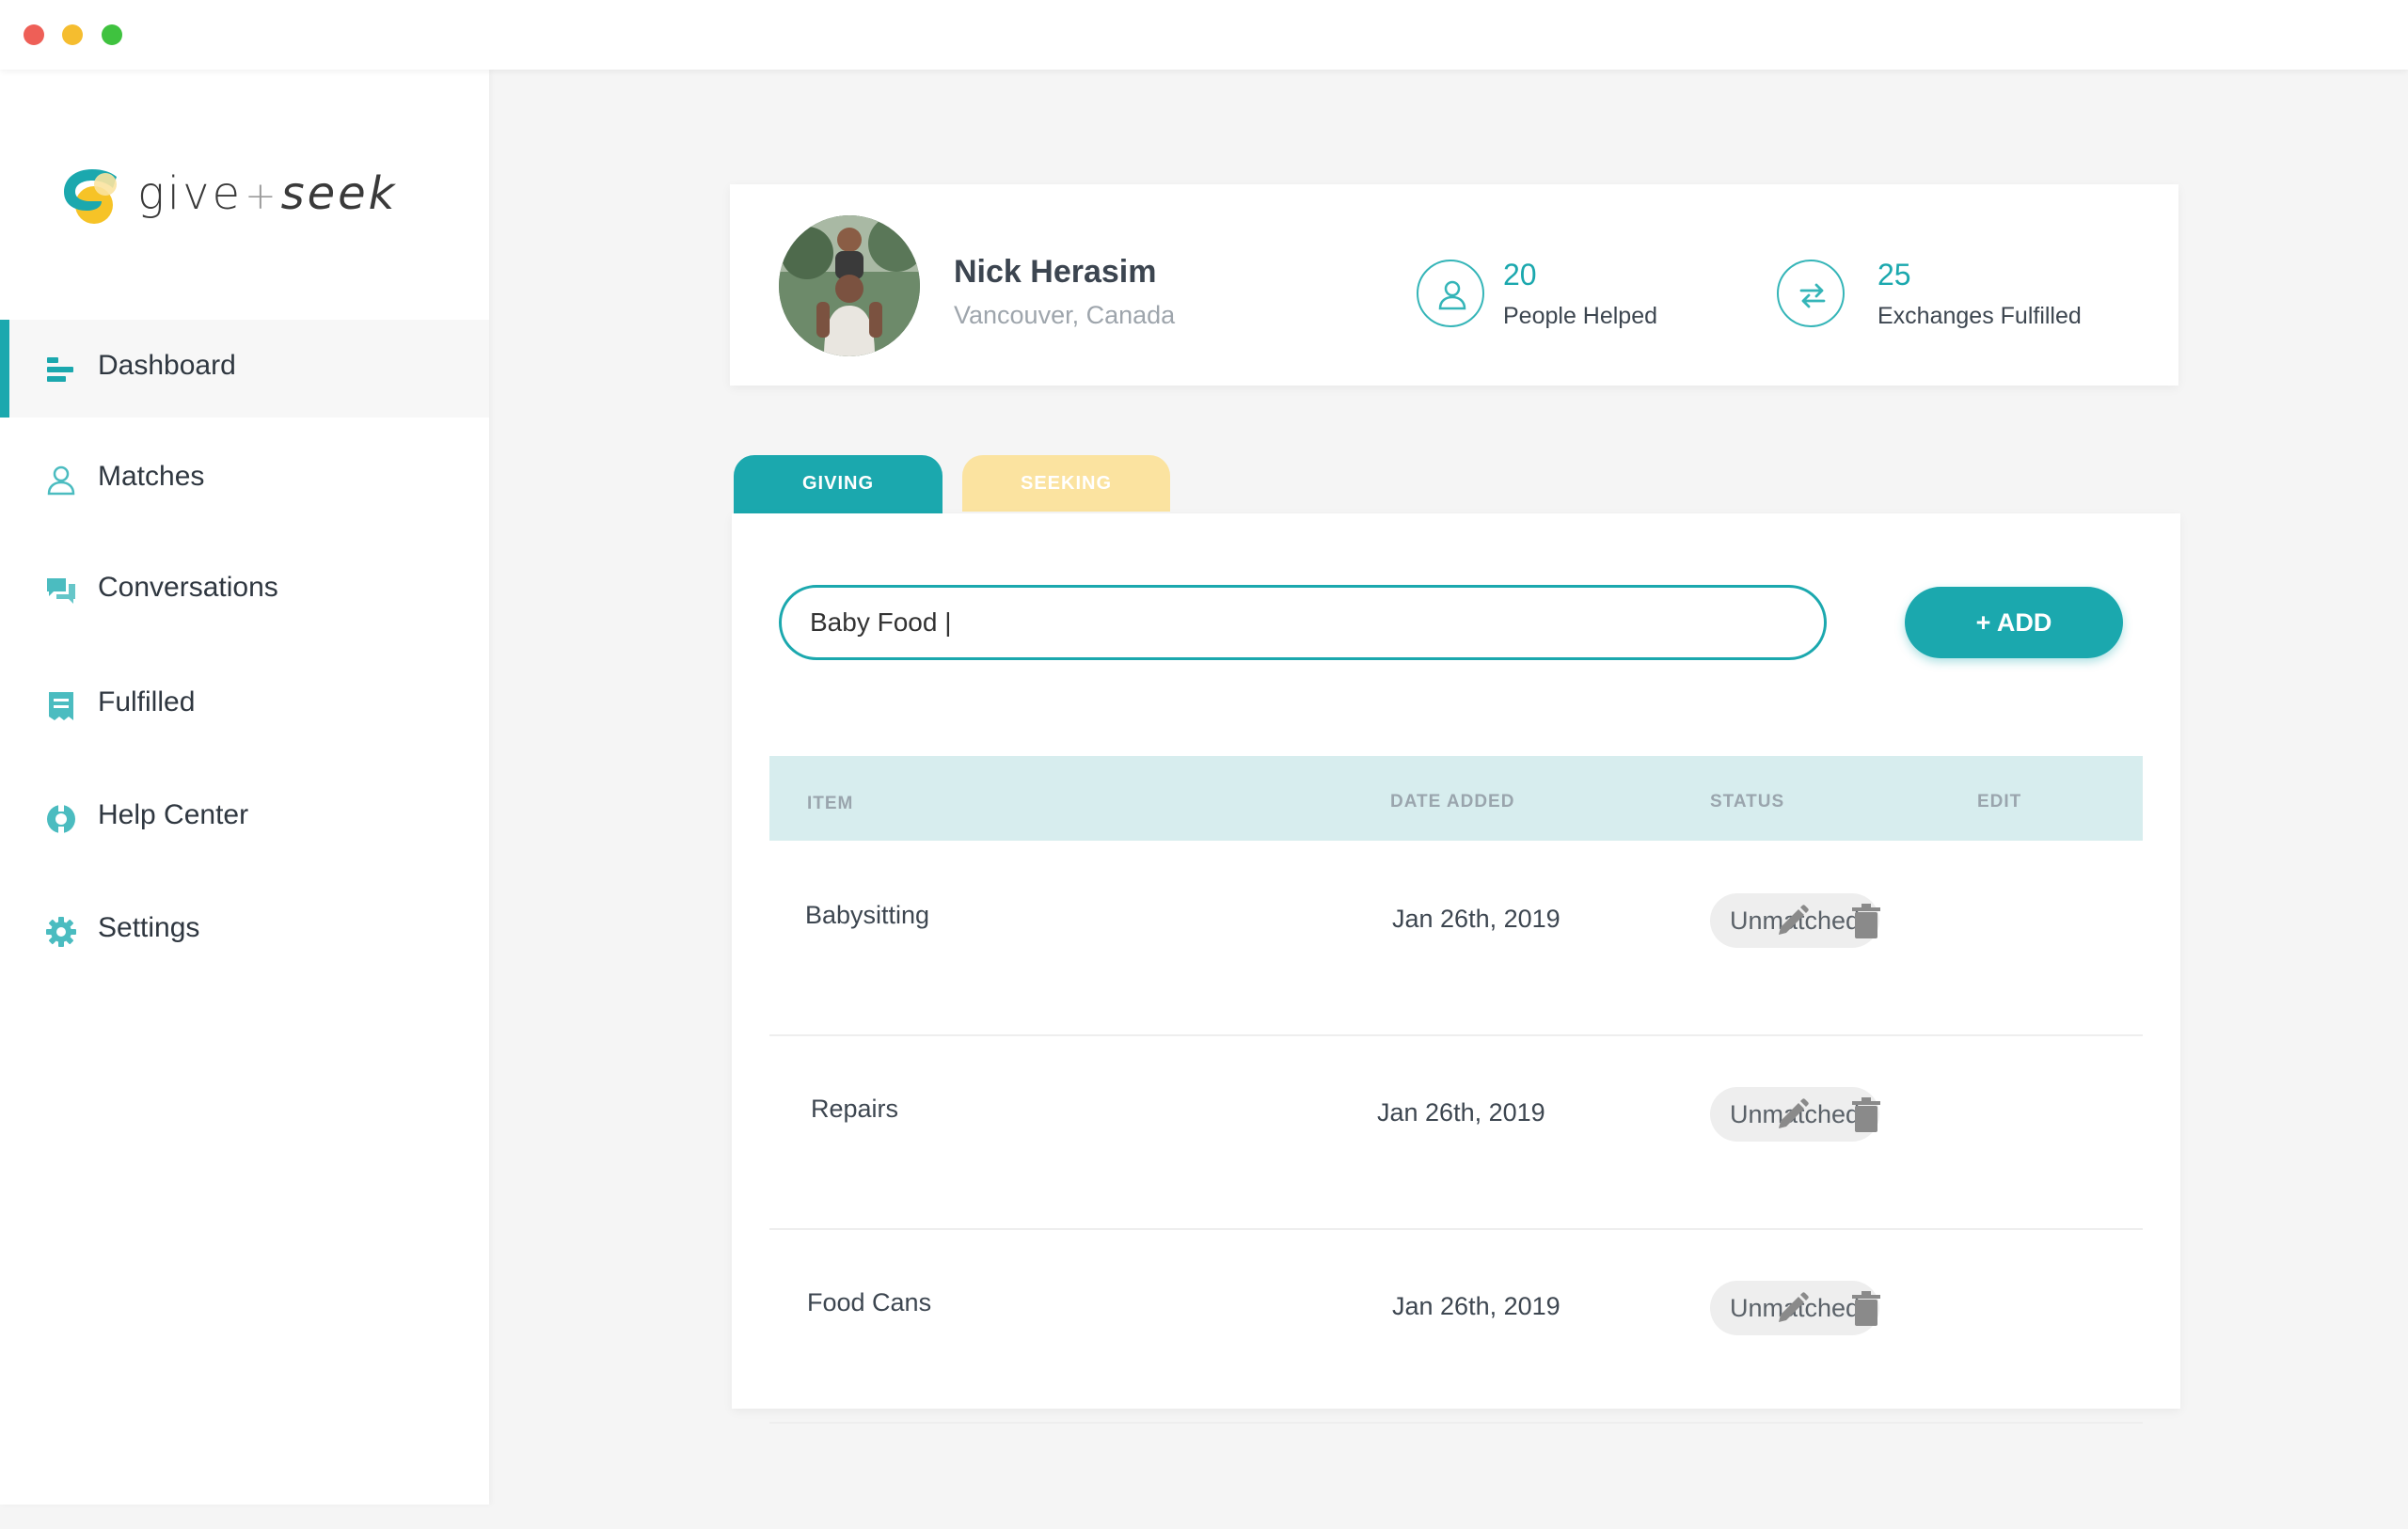 This screenshot has width=2408, height=1529. What do you see at coordinates (1303, 622) in the screenshot?
I see `item-input` at bounding box center [1303, 622].